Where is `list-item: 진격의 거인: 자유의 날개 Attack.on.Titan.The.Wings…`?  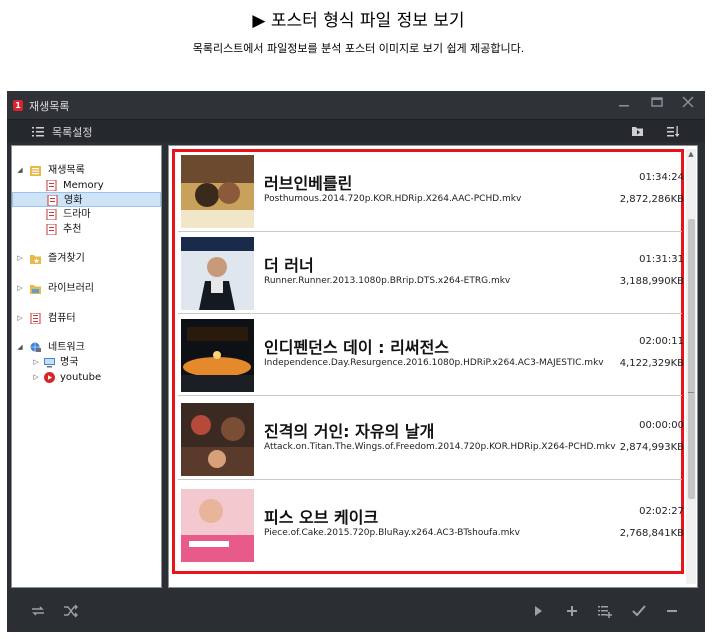 list-item: 진격의 거인: 자유의 날개 Attack.on.Titan.The.Wings… is located at coordinates (431, 440).